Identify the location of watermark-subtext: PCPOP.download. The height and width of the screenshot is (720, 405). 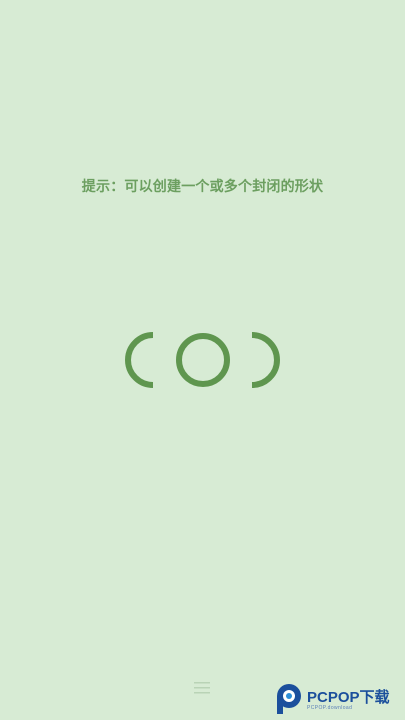
(330, 708).